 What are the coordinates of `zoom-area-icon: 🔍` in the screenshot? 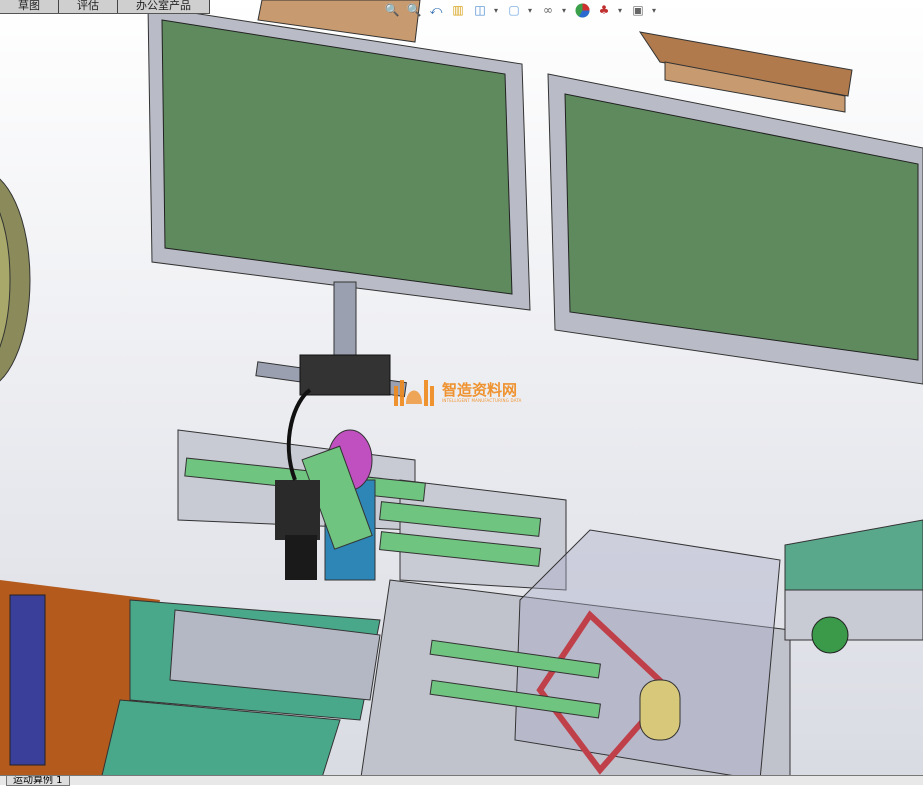 It's located at (414, 10).